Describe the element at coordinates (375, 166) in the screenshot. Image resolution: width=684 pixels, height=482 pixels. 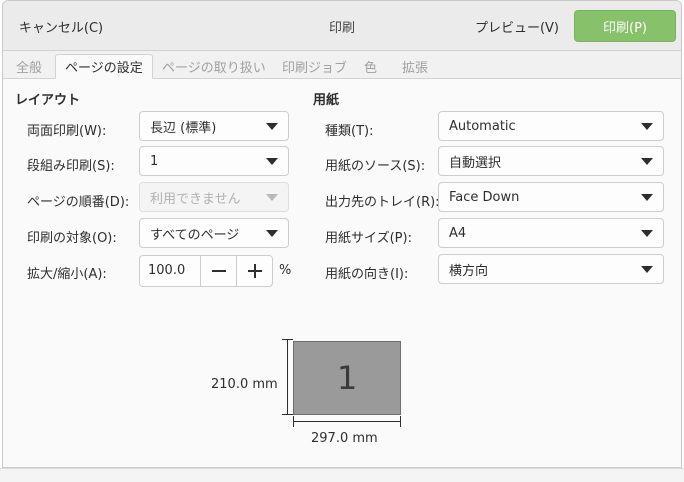
I see `paper-source-label: 用紙のソース(S):` at that location.